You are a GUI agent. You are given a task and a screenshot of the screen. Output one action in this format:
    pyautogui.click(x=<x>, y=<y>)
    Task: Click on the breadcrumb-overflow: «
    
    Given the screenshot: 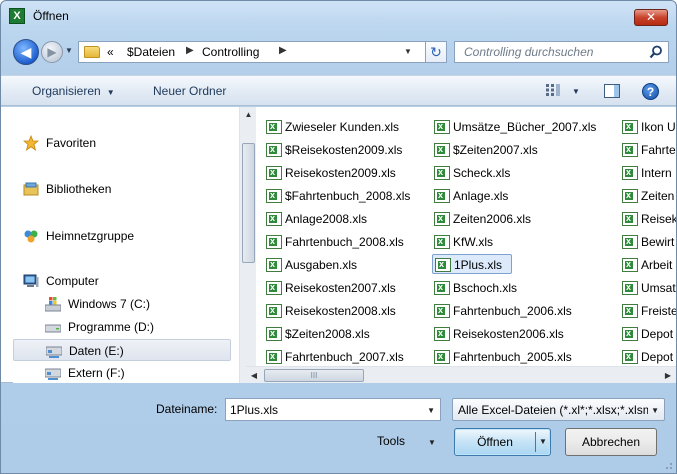 What is the action you would take?
    pyautogui.click(x=110, y=52)
    